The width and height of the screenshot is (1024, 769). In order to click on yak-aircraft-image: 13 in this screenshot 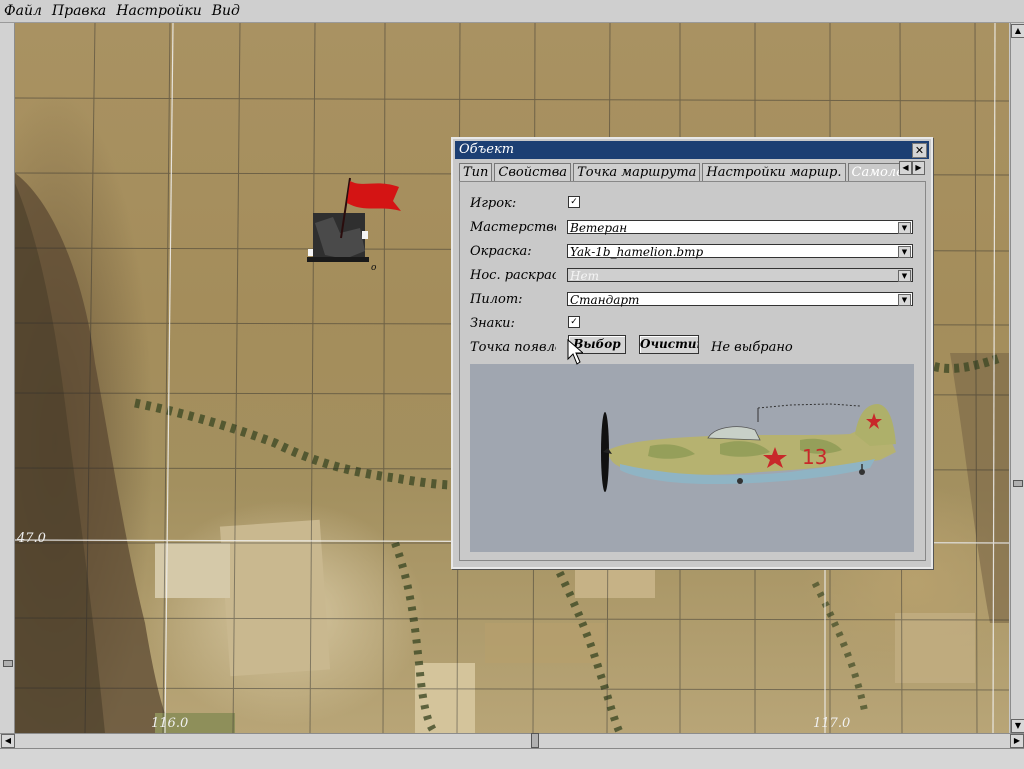, I will do `click(748, 447)`.